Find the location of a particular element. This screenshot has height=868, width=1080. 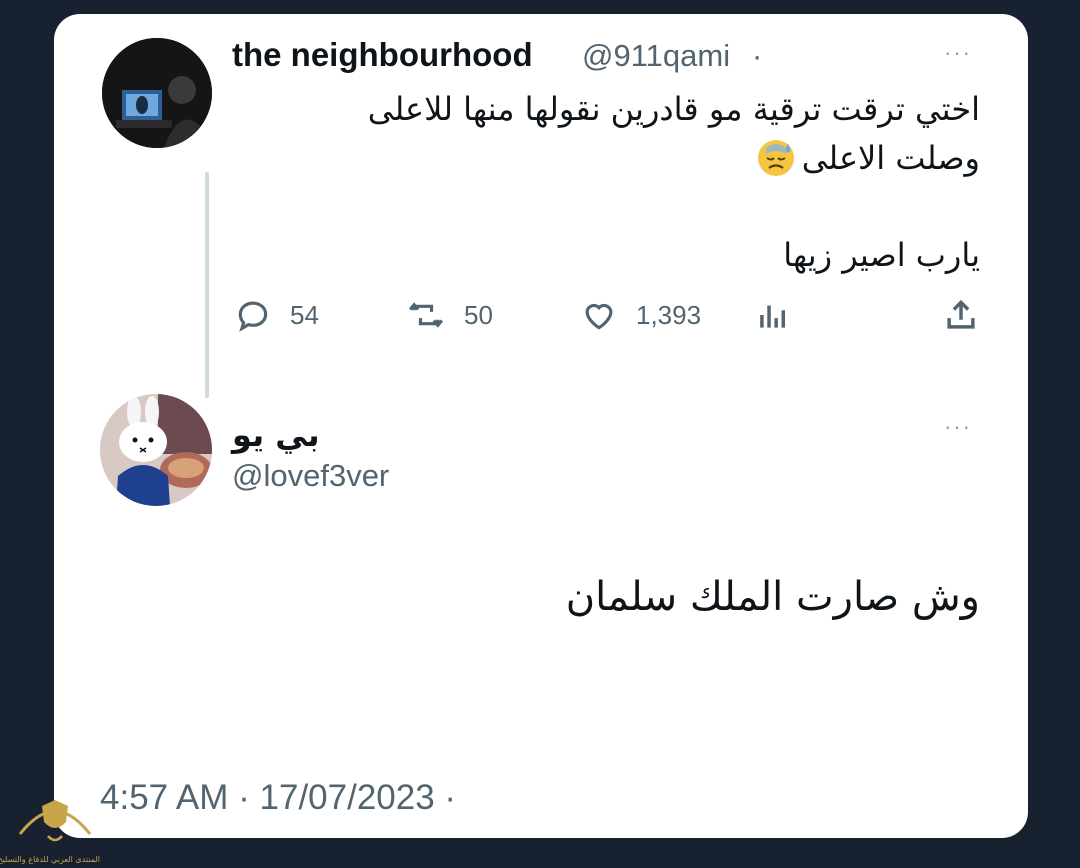

tweet-text-line3: يارب اصير زيها is located at coordinates (881, 255).